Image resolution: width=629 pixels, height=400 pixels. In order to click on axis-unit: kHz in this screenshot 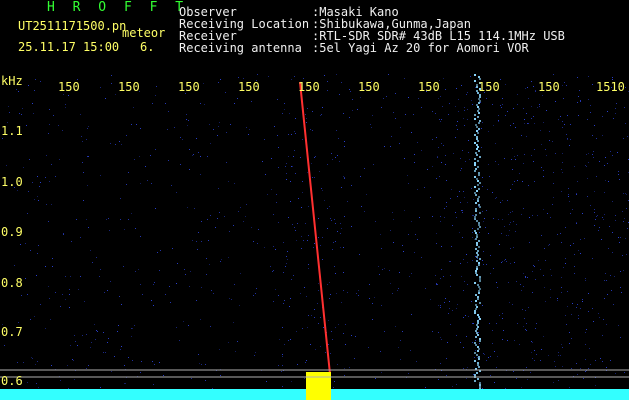, I will do `click(12, 81)`.